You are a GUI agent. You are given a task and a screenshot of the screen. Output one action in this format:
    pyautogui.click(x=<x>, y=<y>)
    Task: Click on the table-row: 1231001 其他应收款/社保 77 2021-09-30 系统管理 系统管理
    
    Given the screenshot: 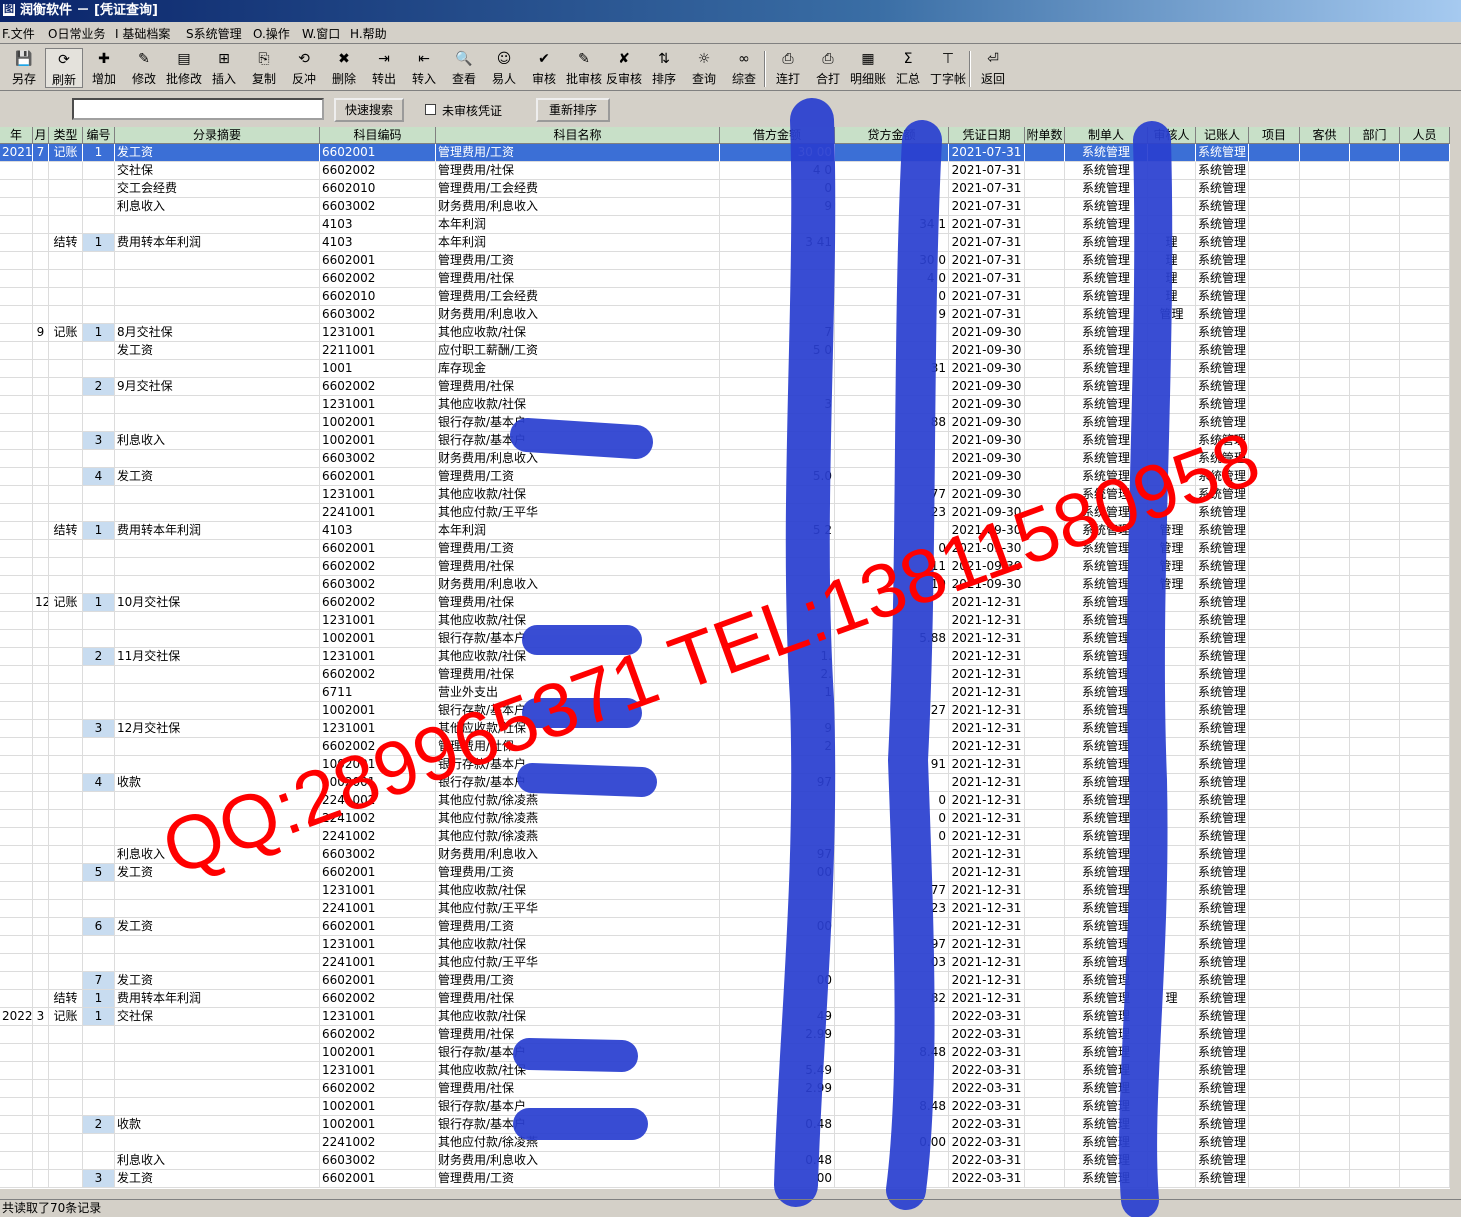 What is the action you would take?
    pyautogui.click(x=725, y=495)
    